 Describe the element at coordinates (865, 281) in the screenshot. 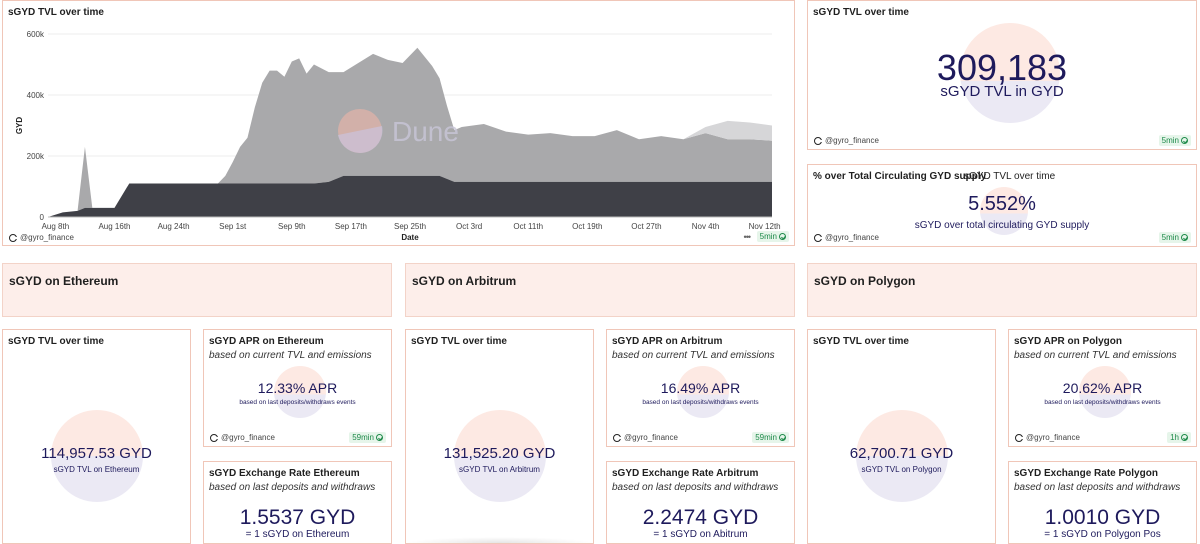

I see `section-title: sGYD on Polygon` at that location.